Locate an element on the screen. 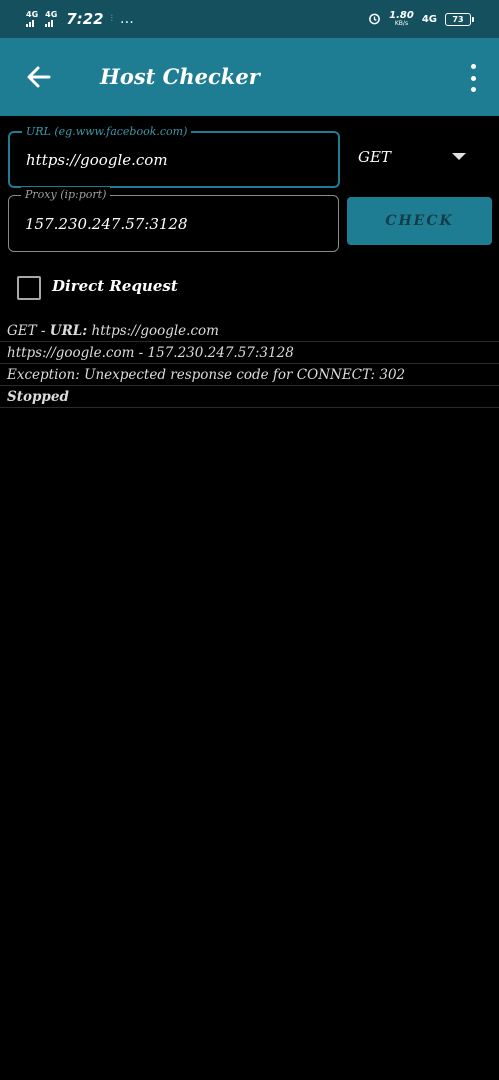 The image size is (499, 1080). direct-request-label: Direct Request is located at coordinates (115, 286).